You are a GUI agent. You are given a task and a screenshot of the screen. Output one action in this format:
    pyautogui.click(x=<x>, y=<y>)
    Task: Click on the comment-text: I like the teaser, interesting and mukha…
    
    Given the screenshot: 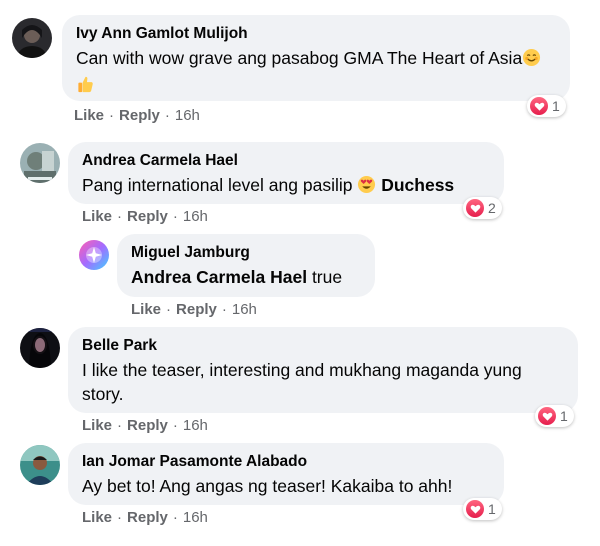 What is the action you would take?
    pyautogui.click(x=323, y=382)
    